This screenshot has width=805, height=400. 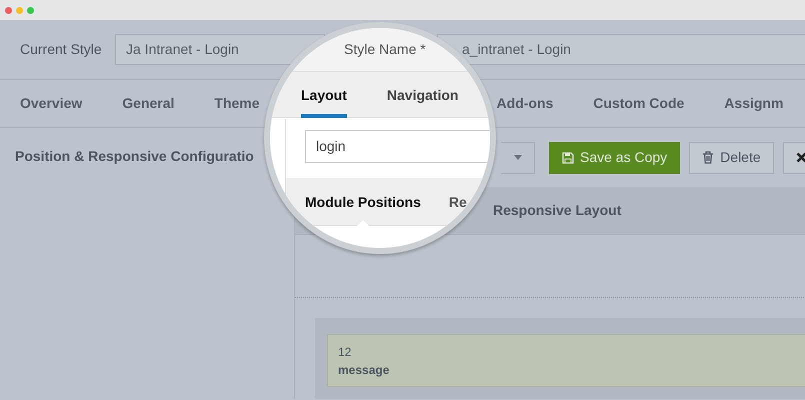 I want to click on style-name-label: Style Name *, so click(x=385, y=49).